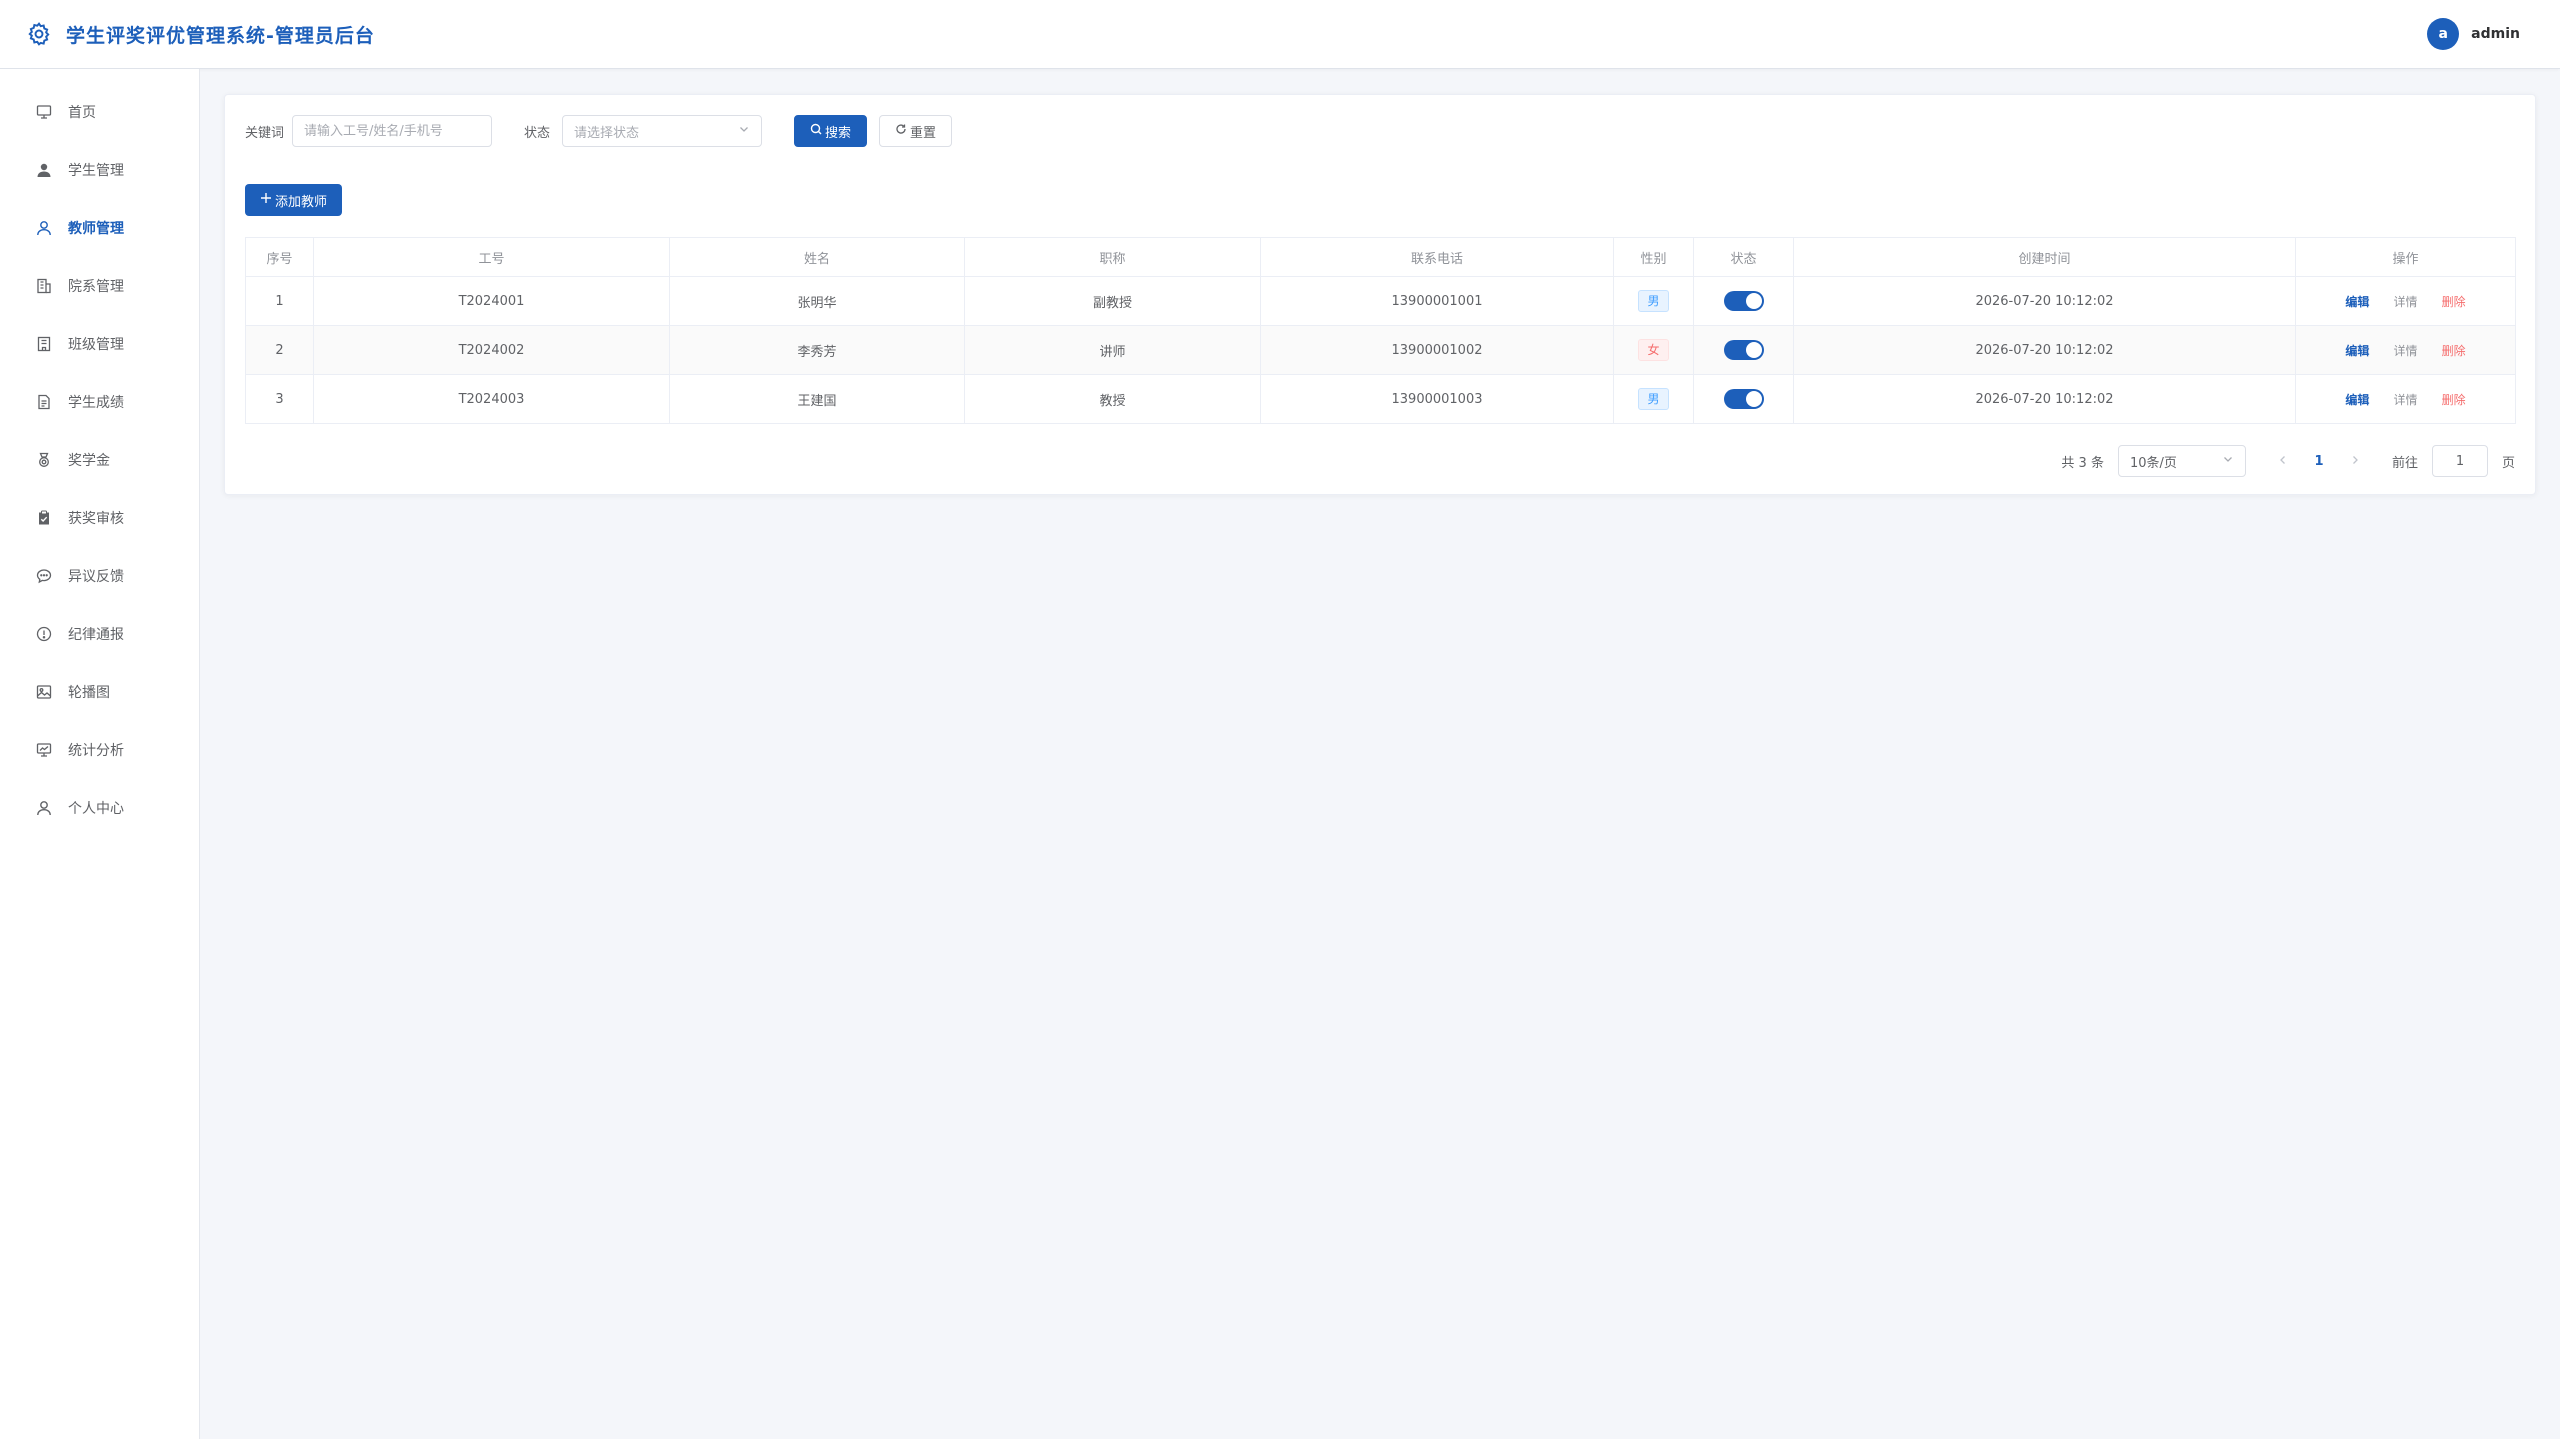 The image size is (2560, 1439). Describe the element at coordinates (44, 634) in the screenshot. I see `warning-icon` at that location.